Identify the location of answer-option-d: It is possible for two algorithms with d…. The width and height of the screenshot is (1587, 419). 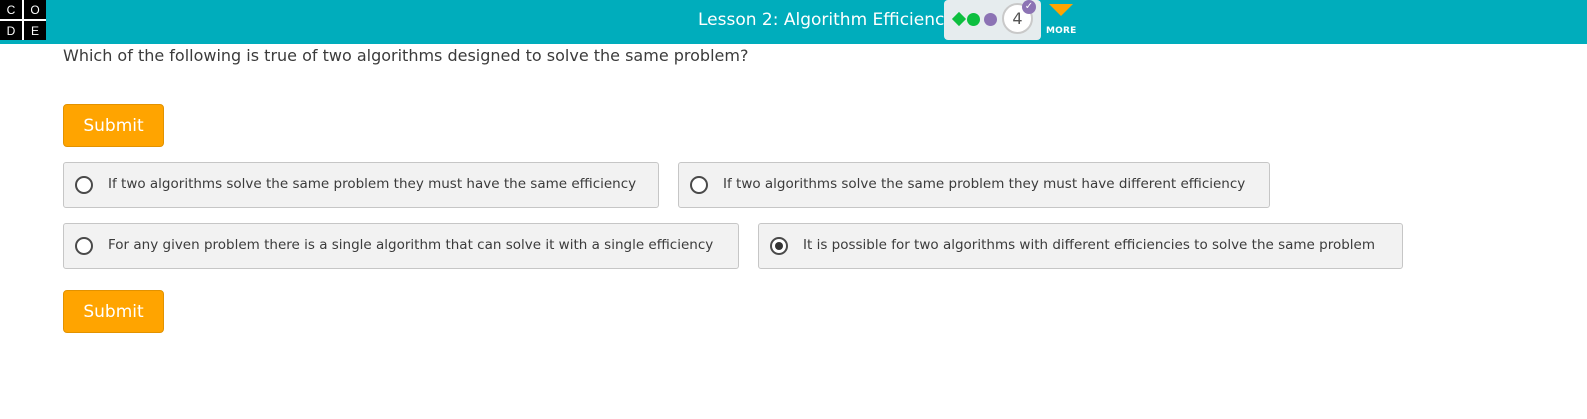
(1080, 246).